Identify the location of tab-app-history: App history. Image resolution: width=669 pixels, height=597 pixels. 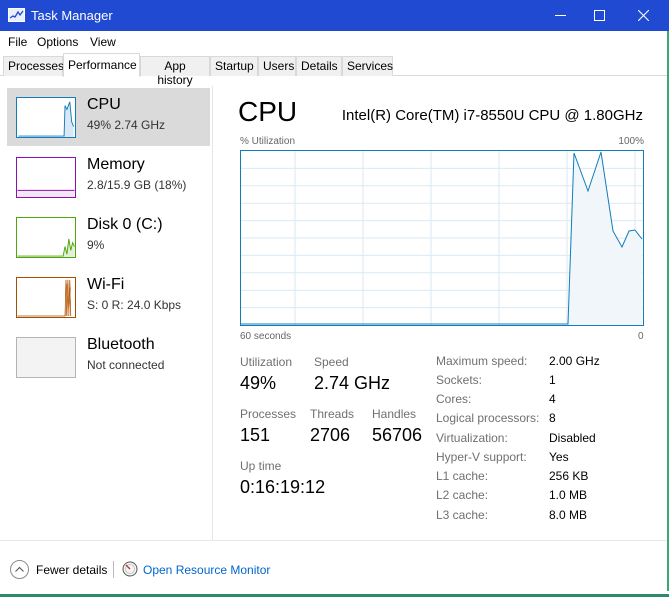
(175, 71).